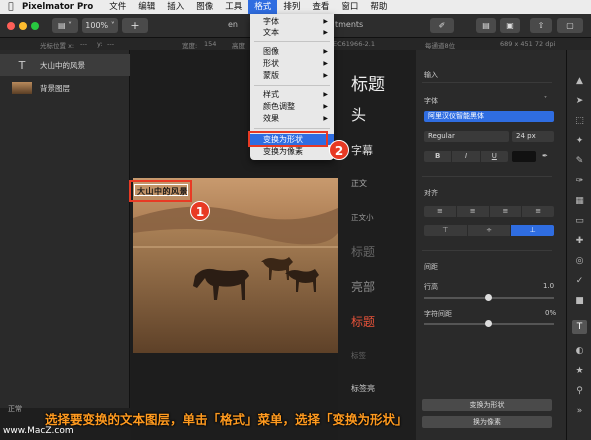  Describe the element at coordinates (579, 261) in the screenshot. I see `repair-tool-icon: ◎` at that location.